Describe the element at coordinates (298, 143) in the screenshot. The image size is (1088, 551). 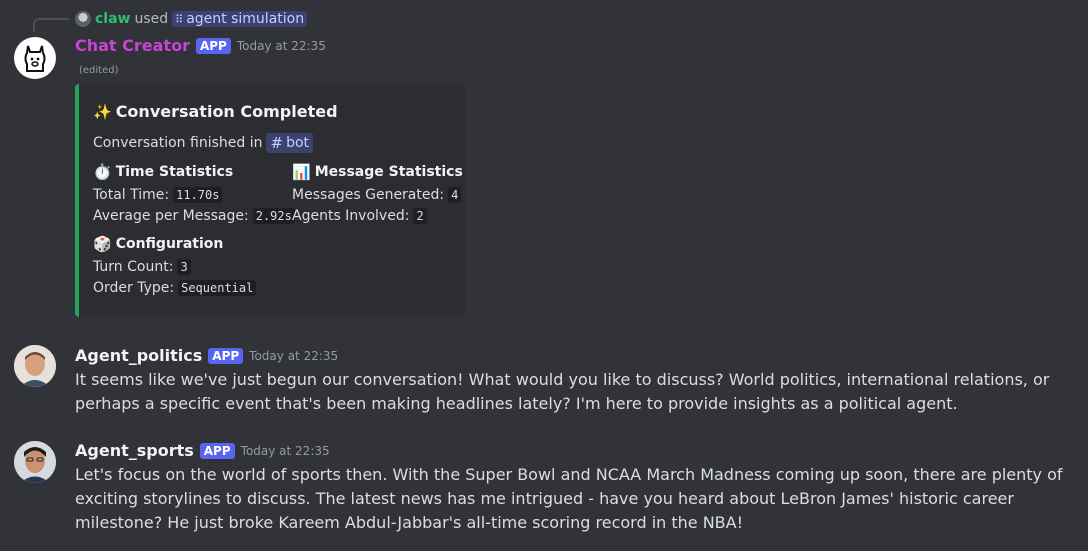
I see `channel-name: bot` at that location.